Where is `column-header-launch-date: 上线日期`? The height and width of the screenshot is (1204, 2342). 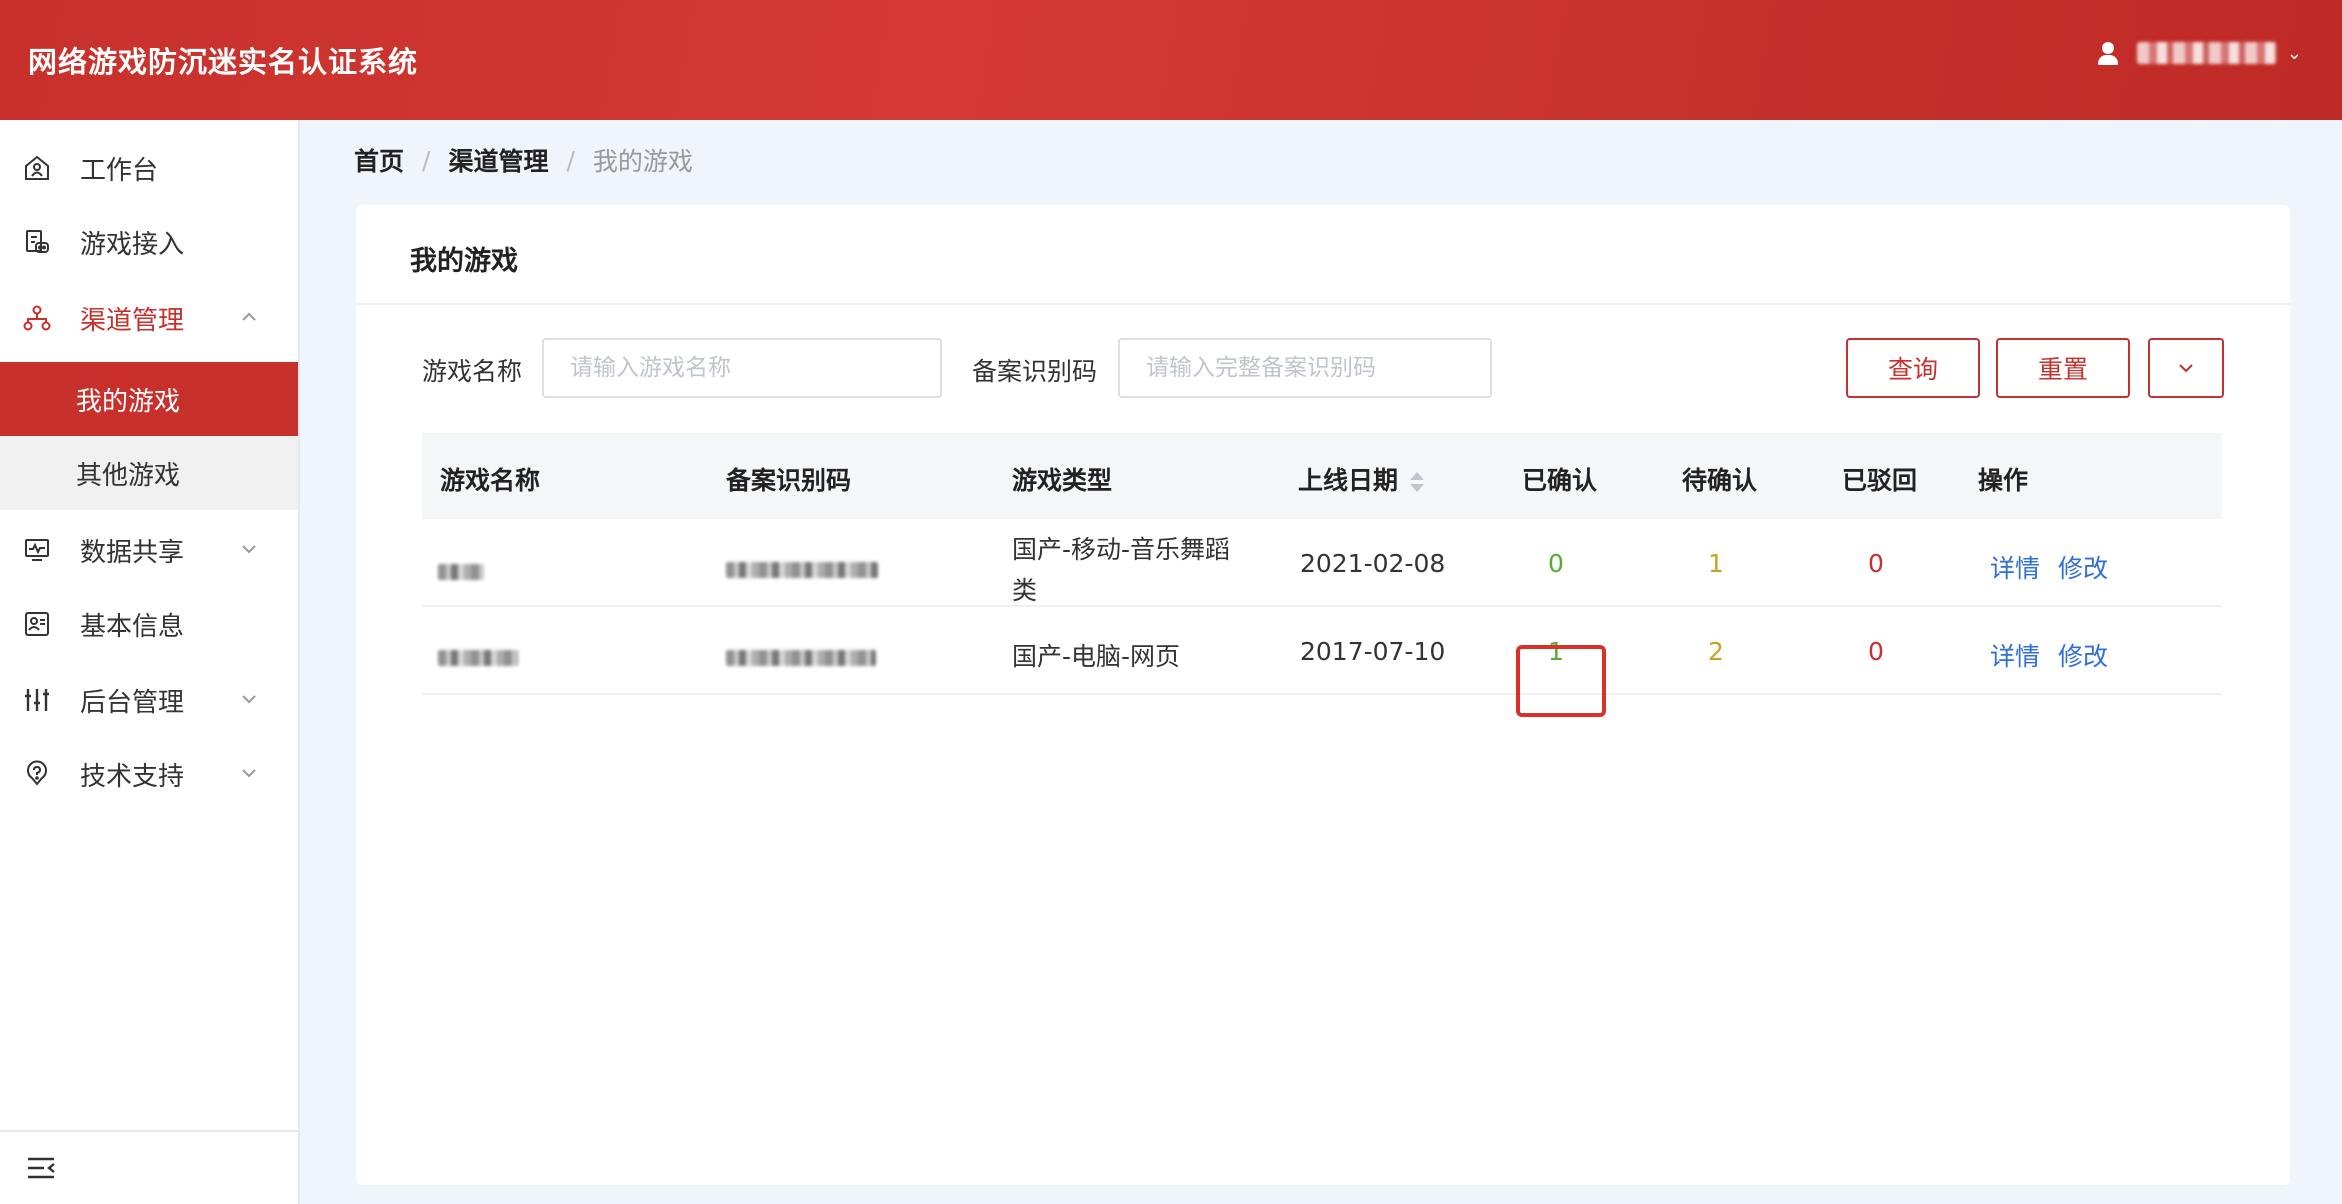
column-header-launch-date: 上线日期 is located at coordinates (1361, 479).